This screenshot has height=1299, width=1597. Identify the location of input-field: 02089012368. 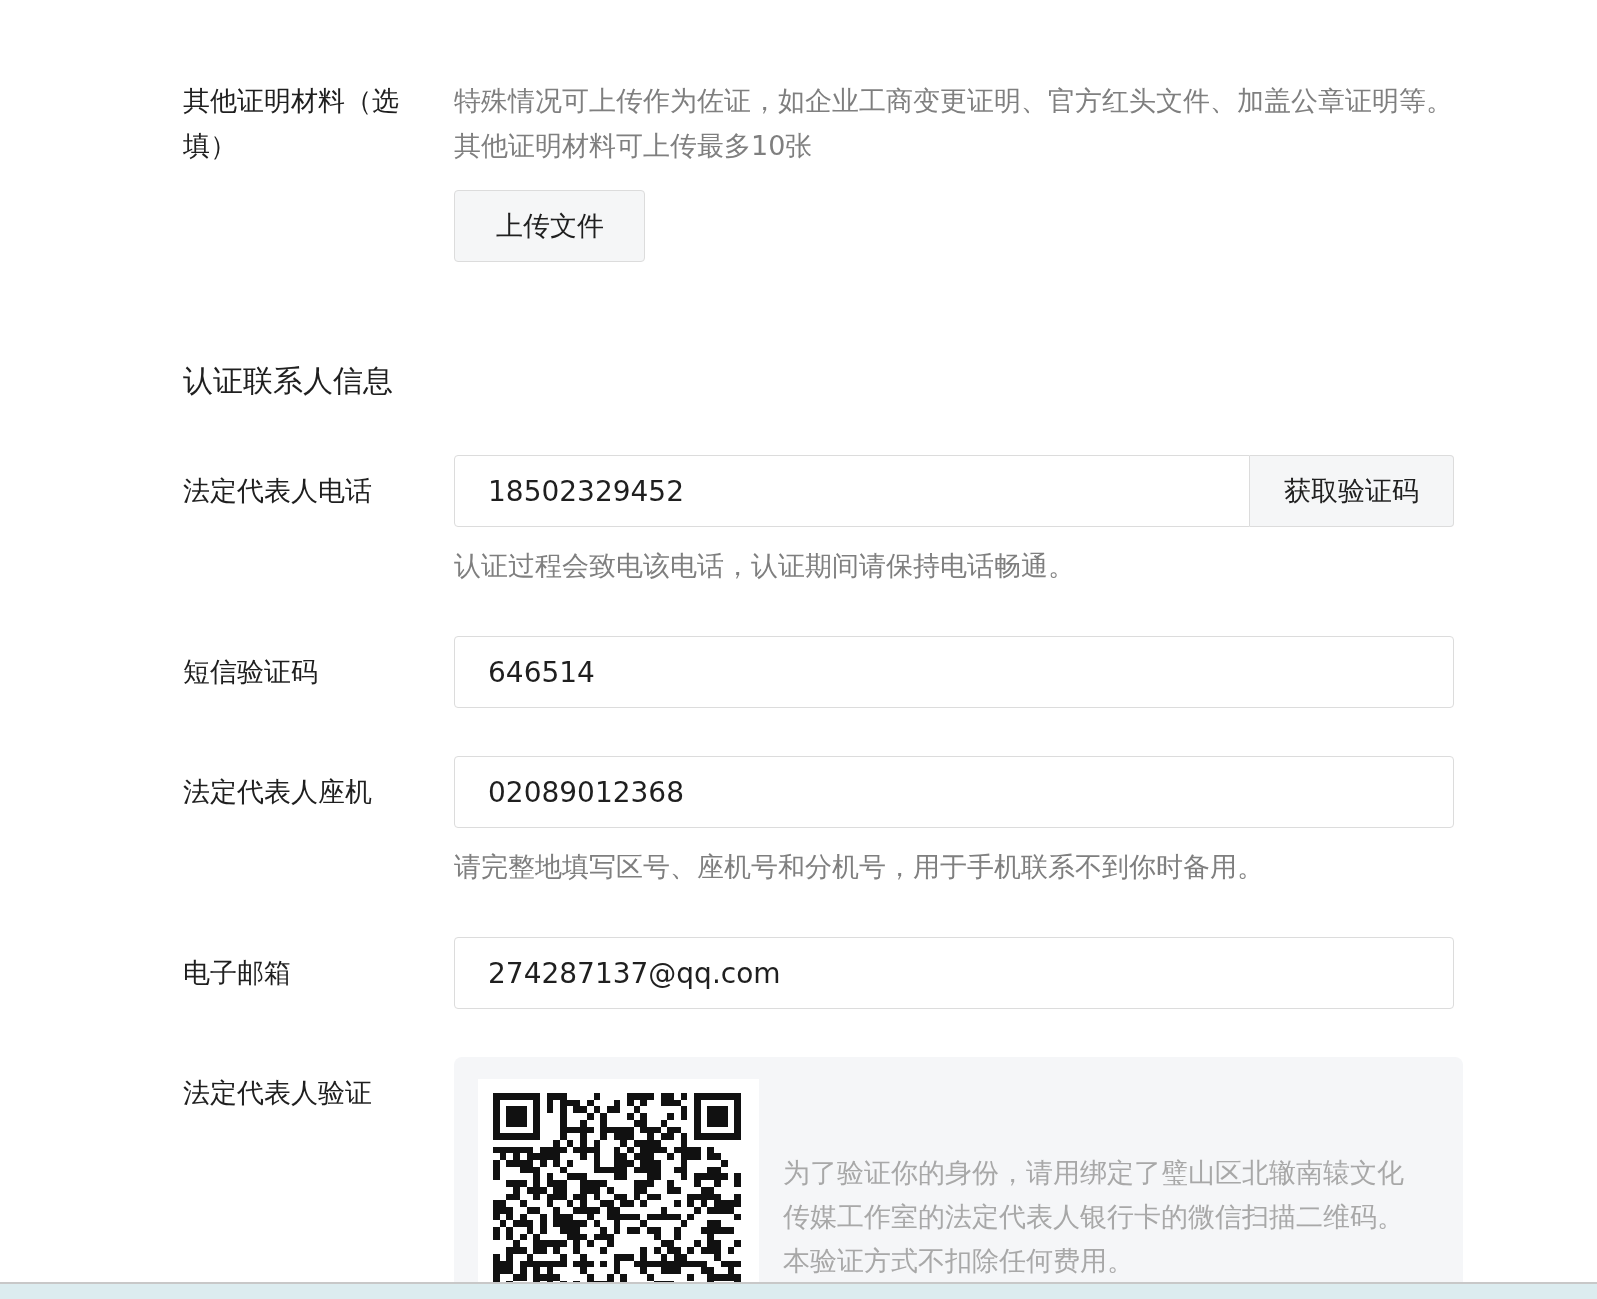
(954, 792).